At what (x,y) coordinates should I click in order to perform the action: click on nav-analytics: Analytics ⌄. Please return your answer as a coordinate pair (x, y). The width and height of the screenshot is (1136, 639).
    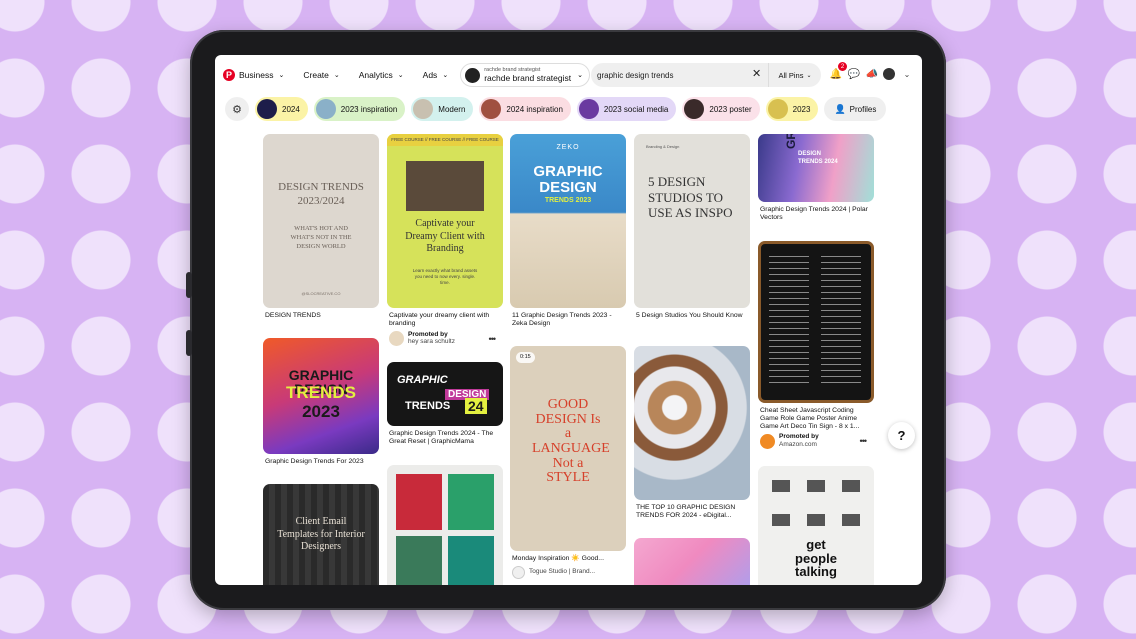
    Looking at the image, I should click on (381, 75).